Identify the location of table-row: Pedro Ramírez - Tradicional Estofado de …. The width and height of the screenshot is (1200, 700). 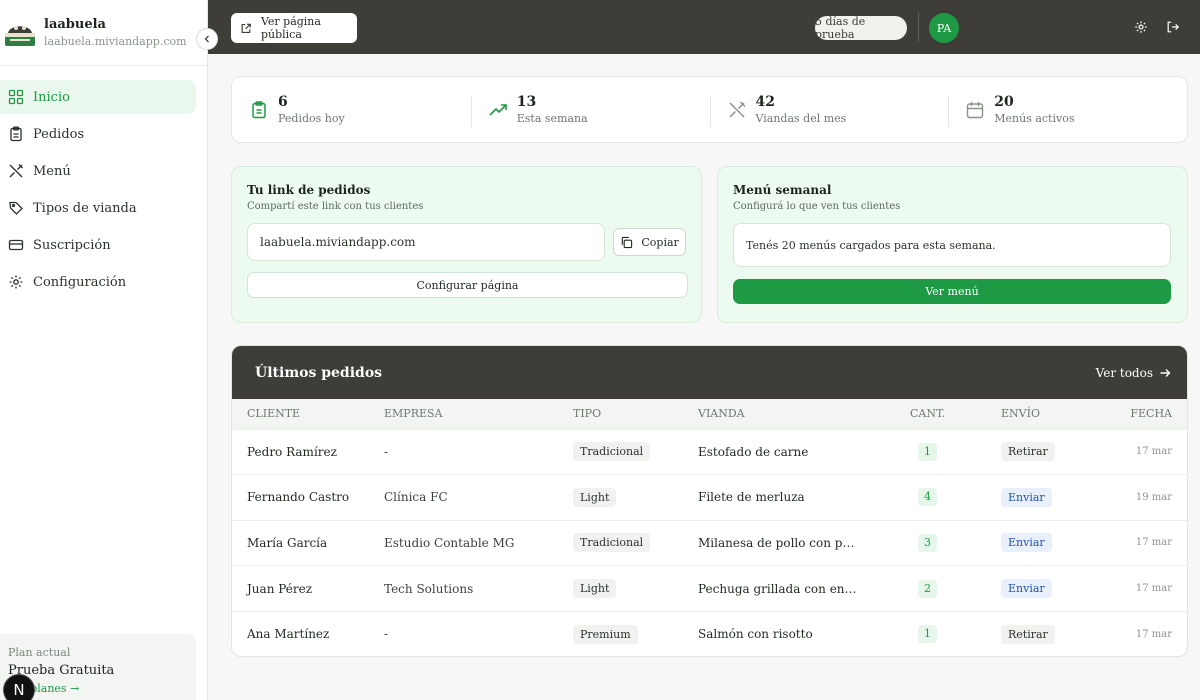
(709, 452).